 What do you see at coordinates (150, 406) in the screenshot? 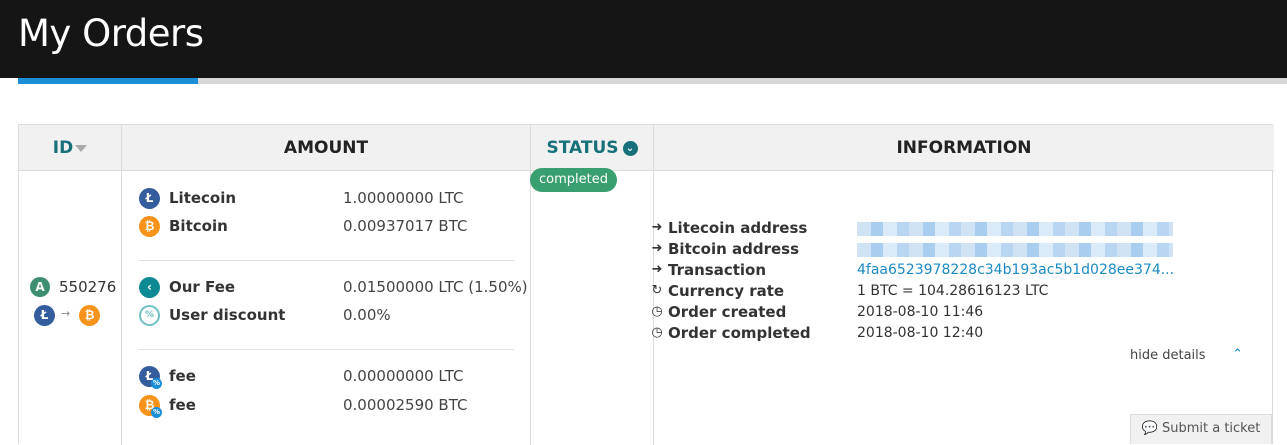
I see `bitcoin-fee-icon: ₿%` at bounding box center [150, 406].